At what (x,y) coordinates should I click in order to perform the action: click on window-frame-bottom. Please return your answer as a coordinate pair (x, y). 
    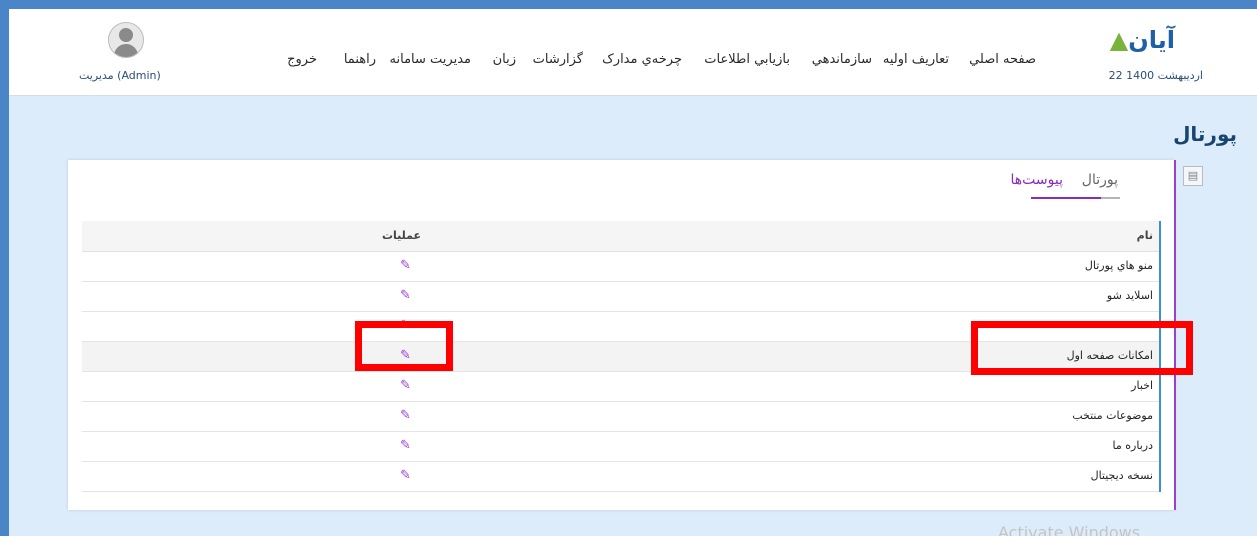
    Looking at the image, I should click on (628, 539).